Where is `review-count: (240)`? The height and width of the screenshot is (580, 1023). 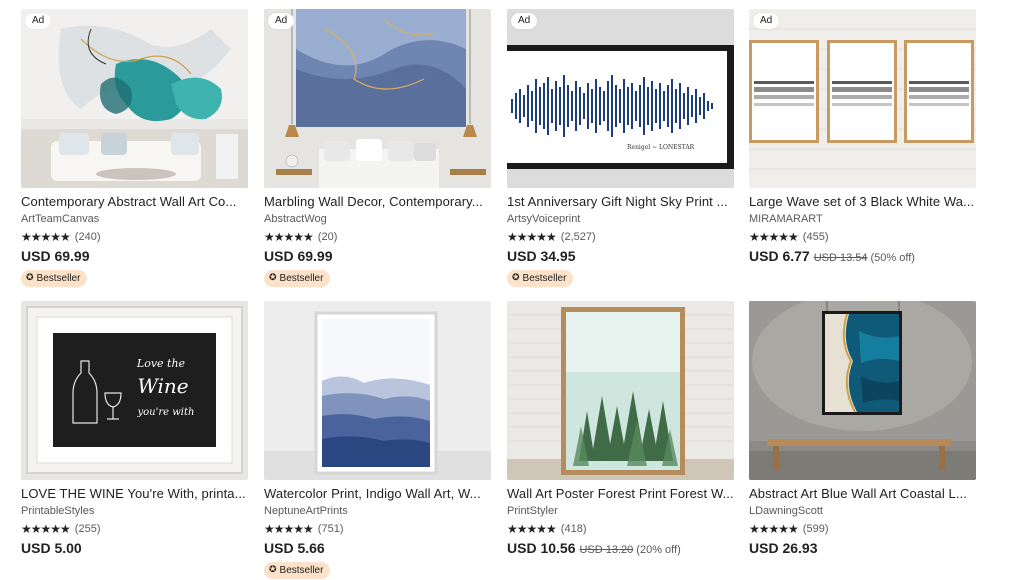
review-count: (240) is located at coordinates (87, 237).